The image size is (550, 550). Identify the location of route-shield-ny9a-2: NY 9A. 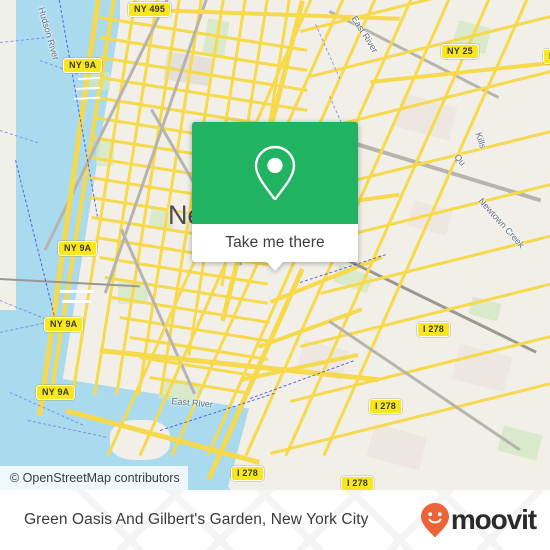
(78, 248).